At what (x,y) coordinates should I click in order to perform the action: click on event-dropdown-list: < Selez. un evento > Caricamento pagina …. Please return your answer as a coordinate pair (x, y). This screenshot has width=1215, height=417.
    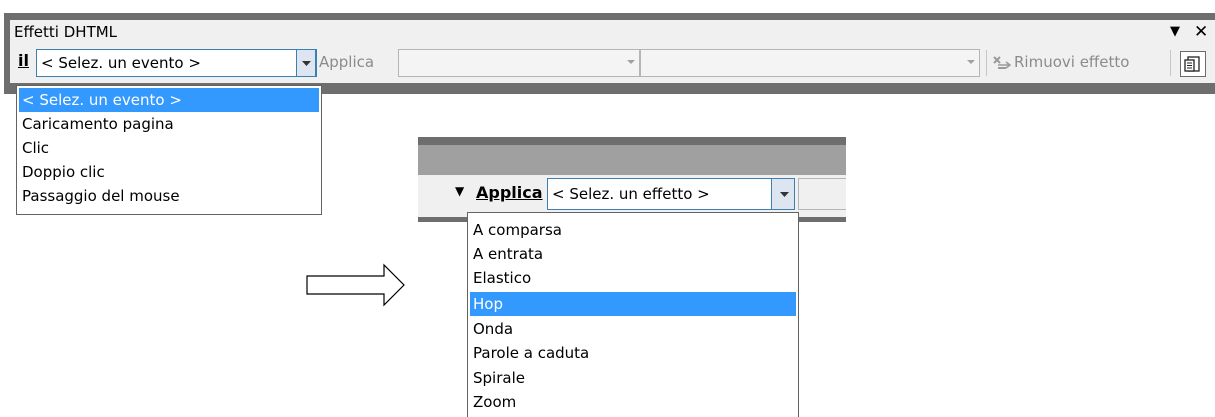
    Looking at the image, I should click on (169, 150).